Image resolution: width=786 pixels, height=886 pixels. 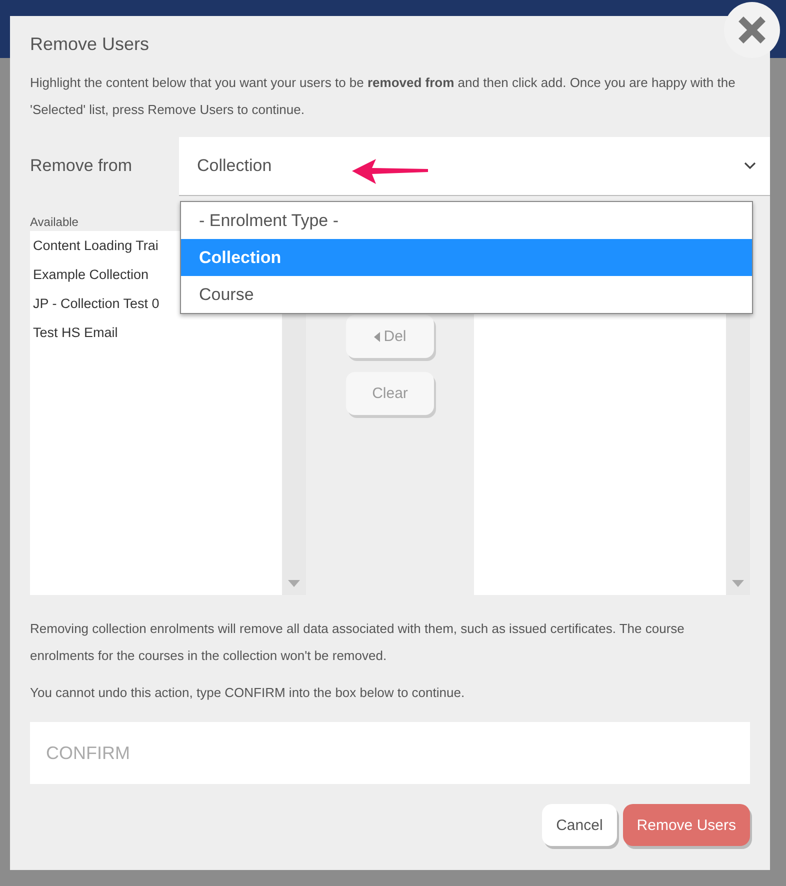 What do you see at coordinates (82, 166) in the screenshot?
I see `field-label: Remove from` at bounding box center [82, 166].